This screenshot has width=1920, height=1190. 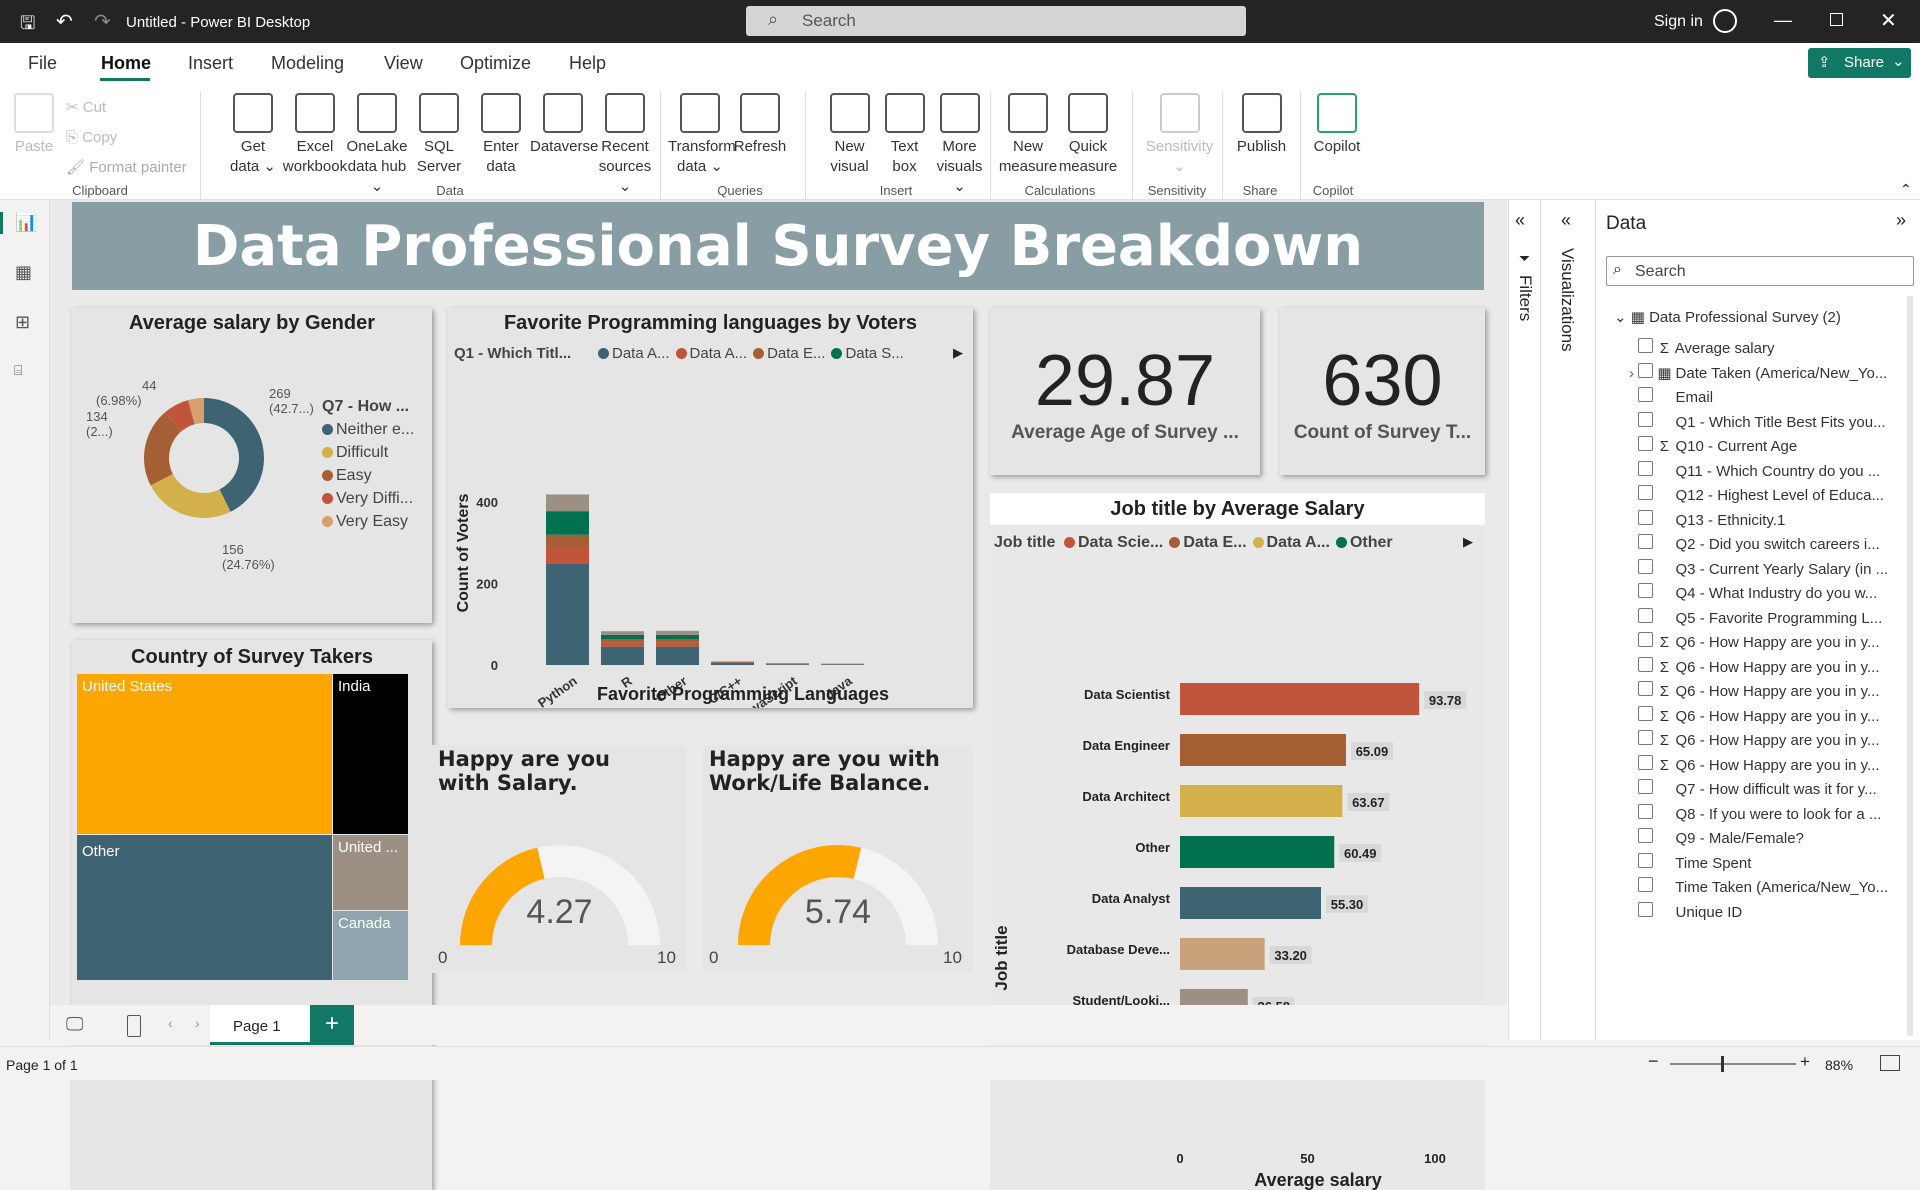 What do you see at coordinates (996, 21) in the screenshot?
I see `search-box: ⌕ Search` at bounding box center [996, 21].